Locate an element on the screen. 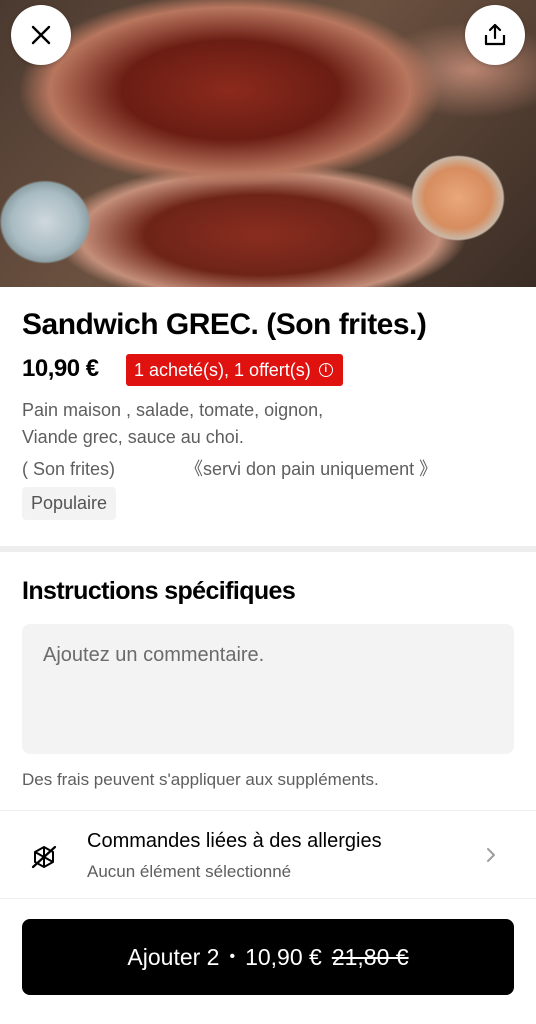  add-label: Ajouter 2 is located at coordinates (173, 956).